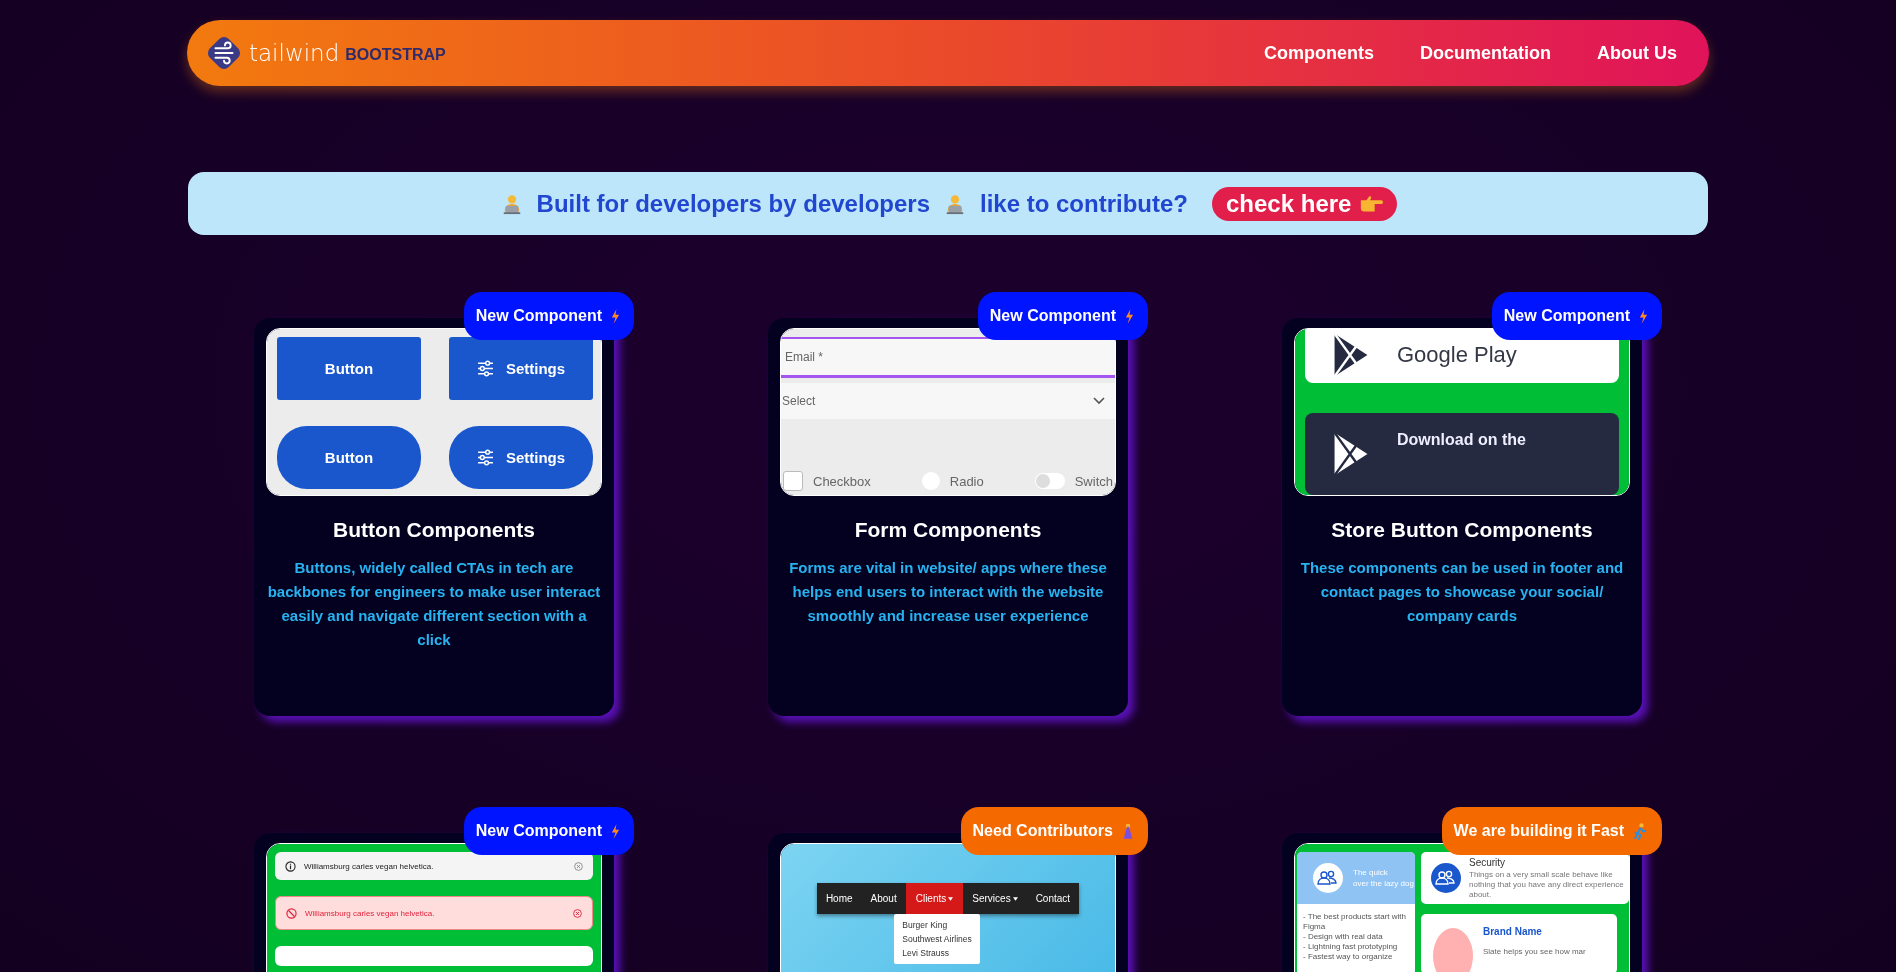 The height and width of the screenshot is (972, 1896). What do you see at coordinates (290, 866) in the screenshot?
I see `info-icon` at bounding box center [290, 866].